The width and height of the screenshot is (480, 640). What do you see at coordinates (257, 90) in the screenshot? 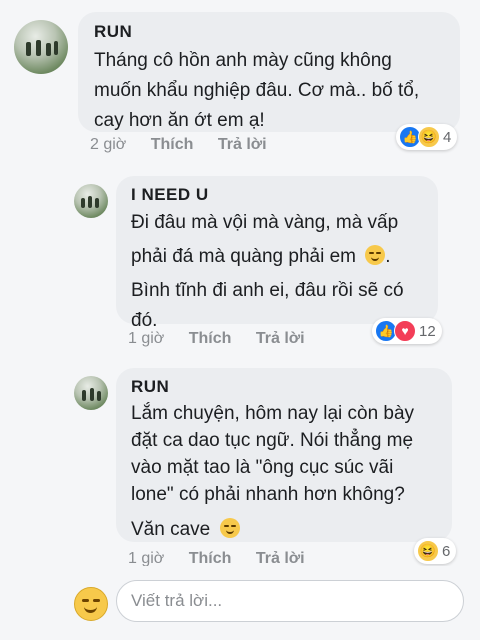
I see `comment-line: muốn khẩu nghiệp đâu. Cơ mà.. bố tổ,` at bounding box center [257, 90].